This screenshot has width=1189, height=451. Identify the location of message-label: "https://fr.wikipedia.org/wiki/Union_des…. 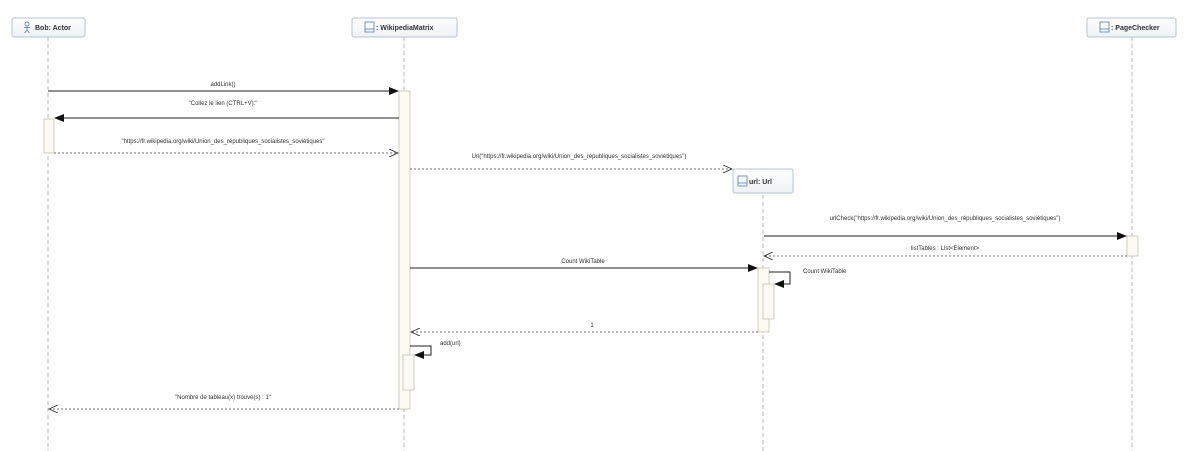
(222, 142).